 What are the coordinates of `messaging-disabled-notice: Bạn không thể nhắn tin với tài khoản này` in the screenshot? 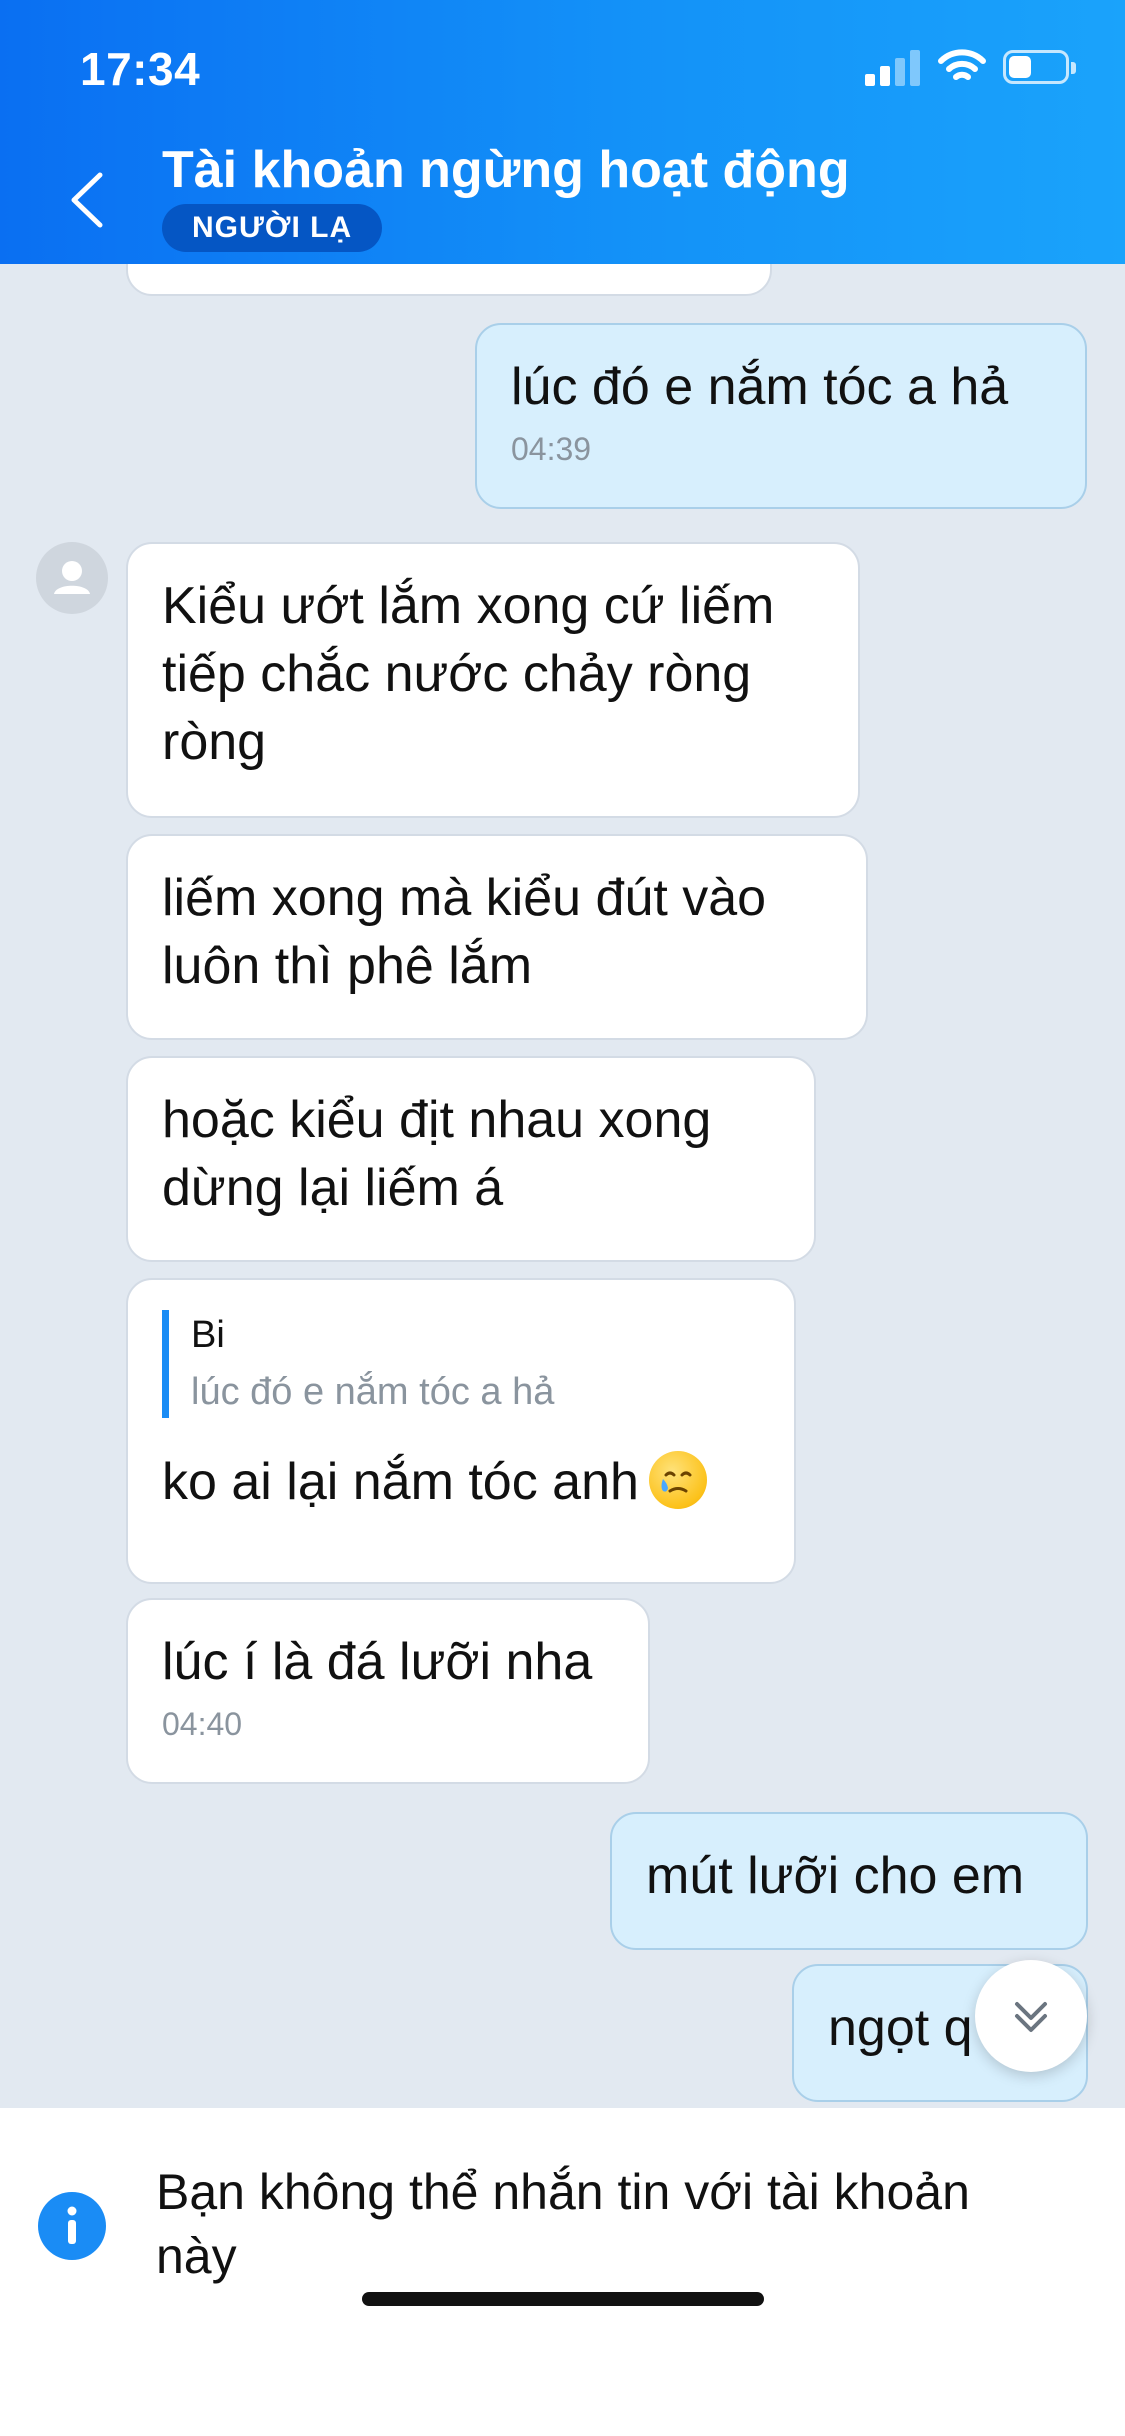 It's located at (562, 2272).